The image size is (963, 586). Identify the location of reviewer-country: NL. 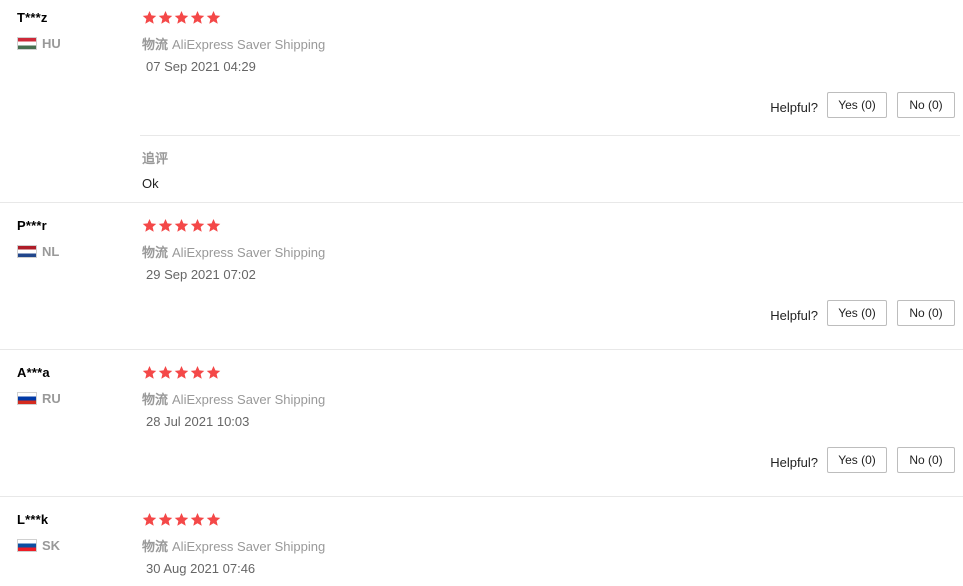
(38, 251).